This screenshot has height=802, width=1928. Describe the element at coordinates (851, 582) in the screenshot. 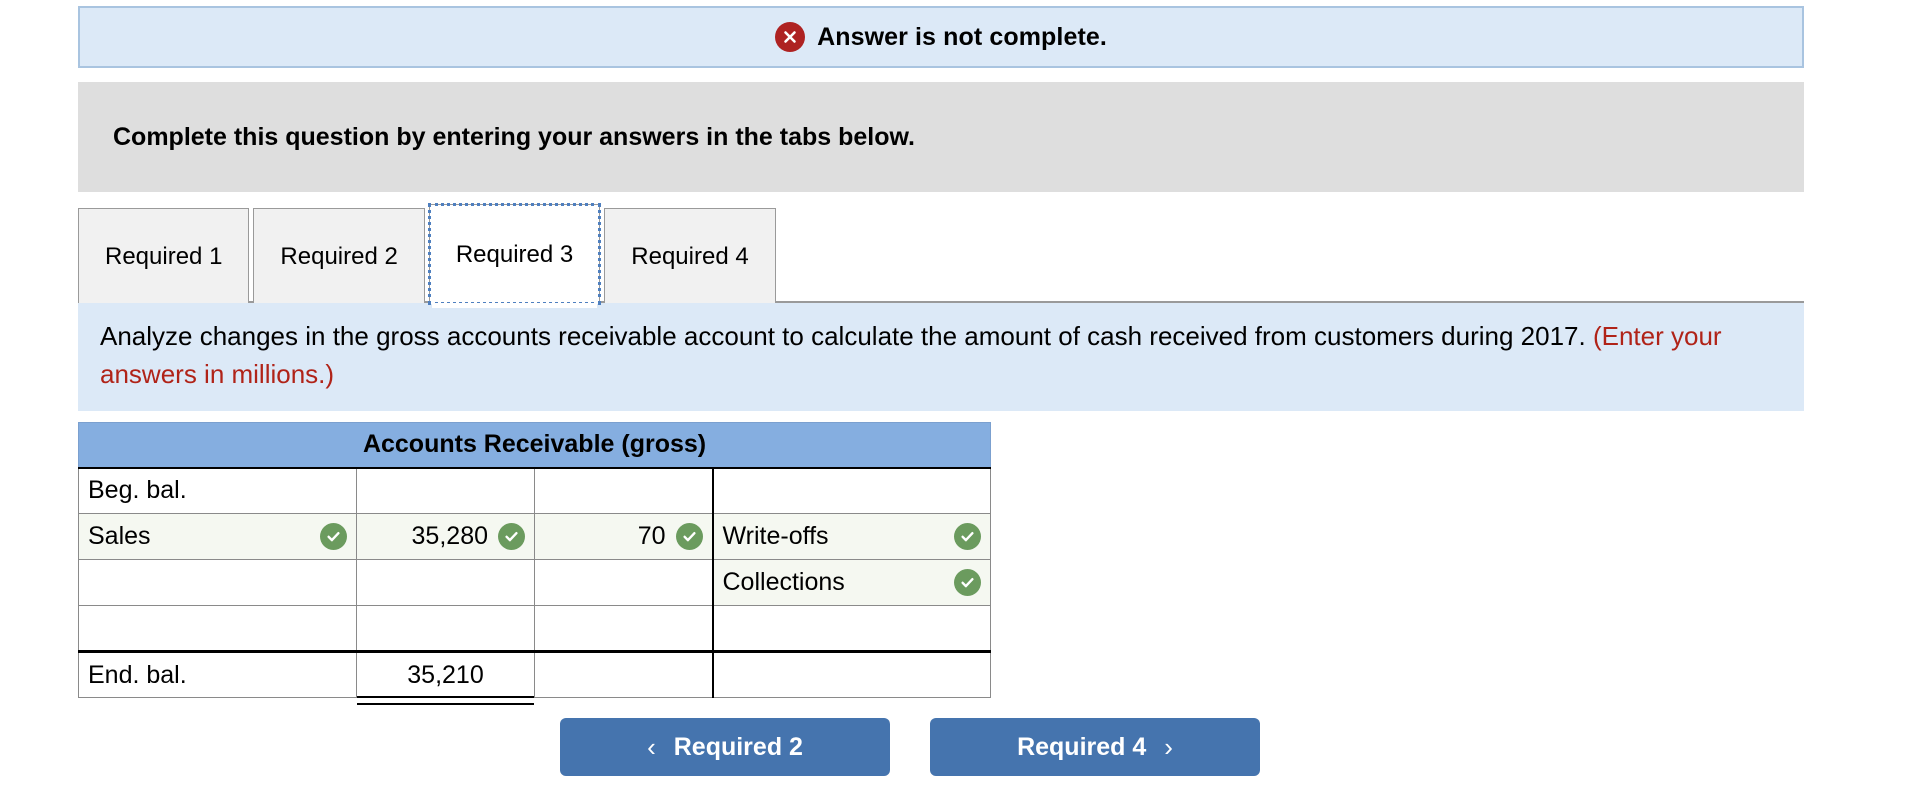

I see `row-2-right-label-cell: Collections` at that location.